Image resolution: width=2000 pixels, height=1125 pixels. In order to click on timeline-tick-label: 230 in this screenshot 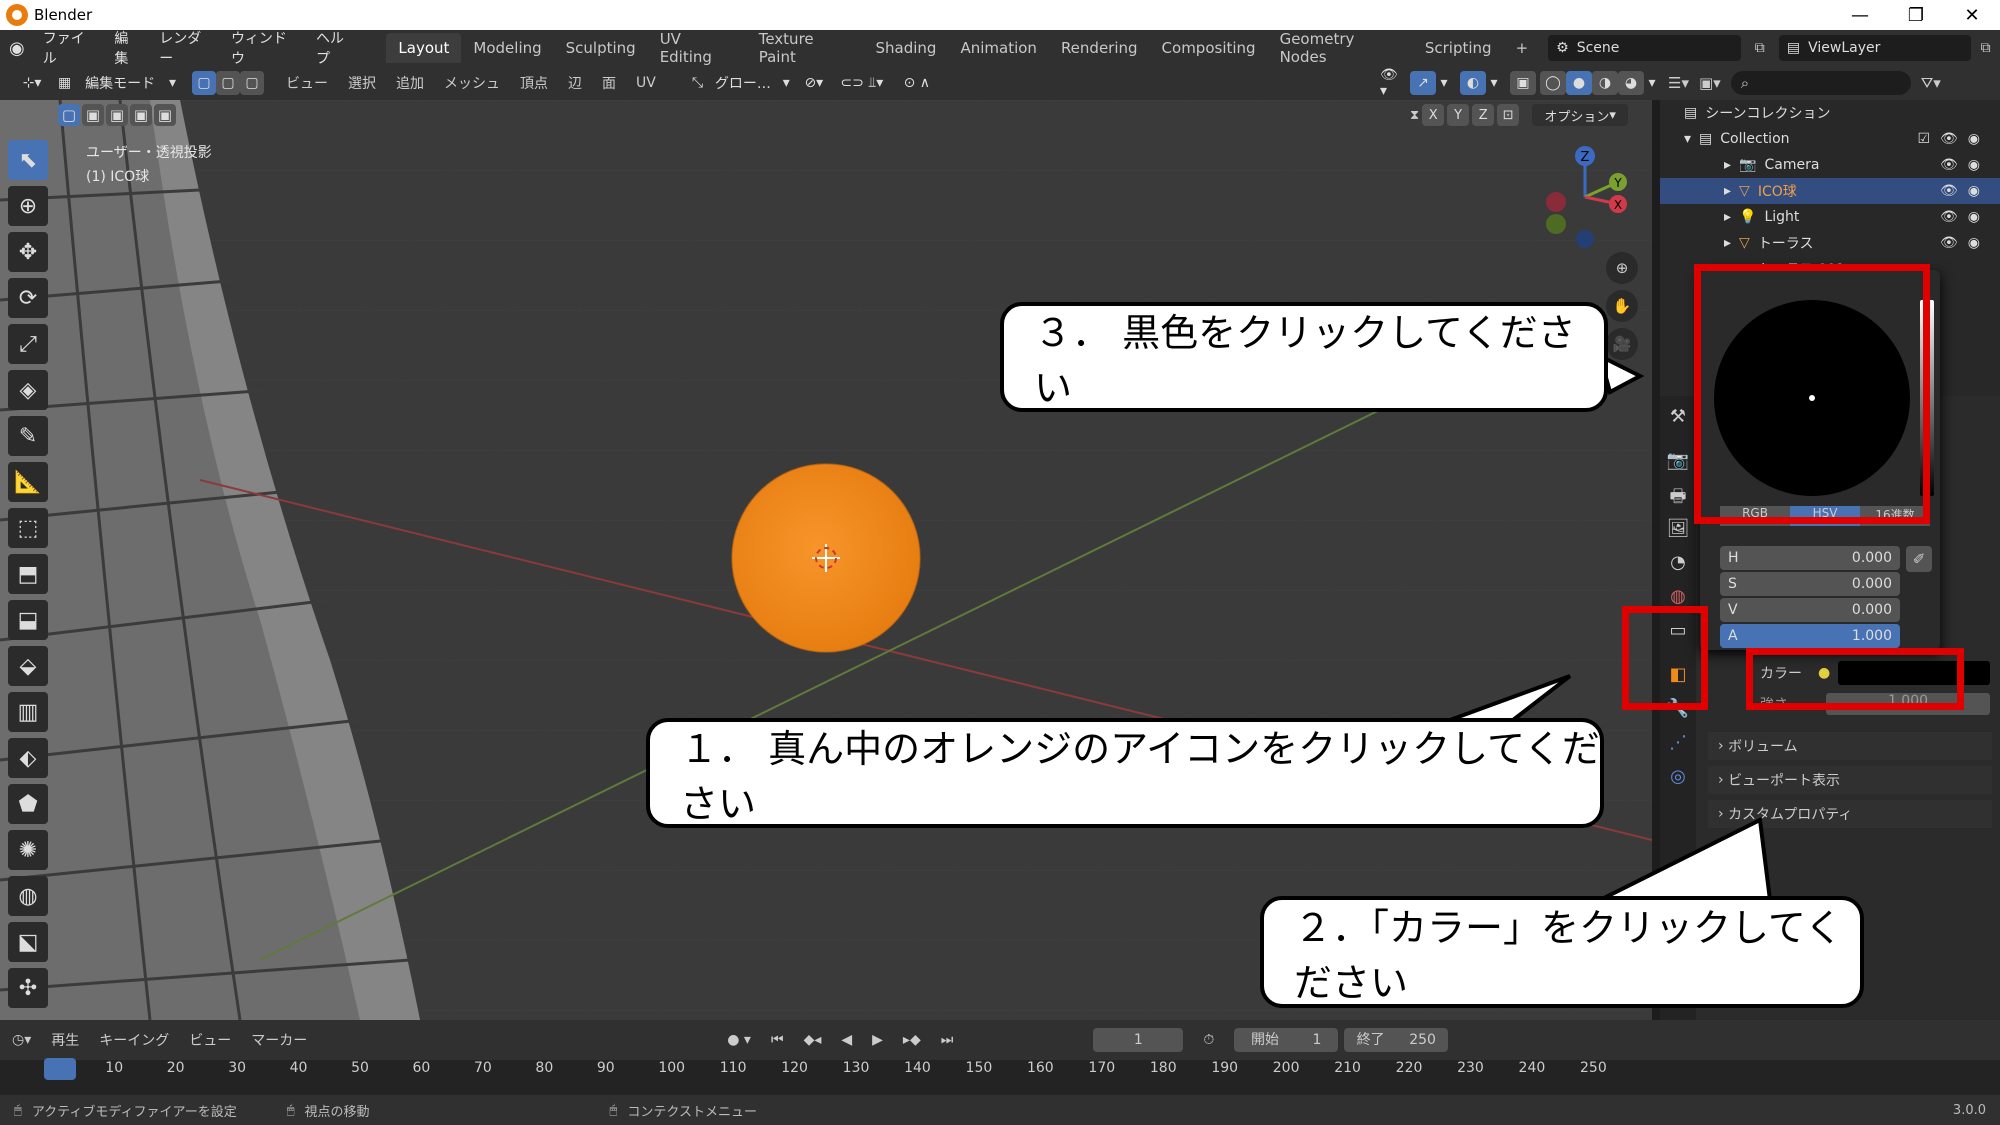, I will do `click(1470, 1068)`.